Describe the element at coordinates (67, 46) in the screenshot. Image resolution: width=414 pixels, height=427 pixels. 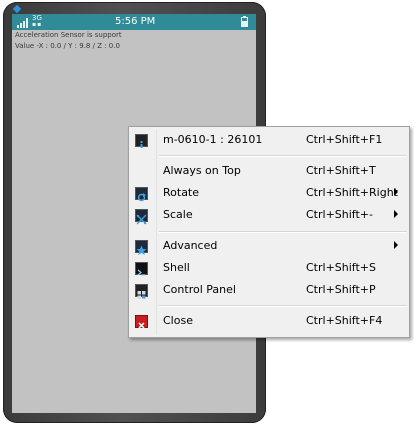
I see `sensor-value-text: Value -X : 0.0 / Y : 9.8 / Z : 0.0` at that location.